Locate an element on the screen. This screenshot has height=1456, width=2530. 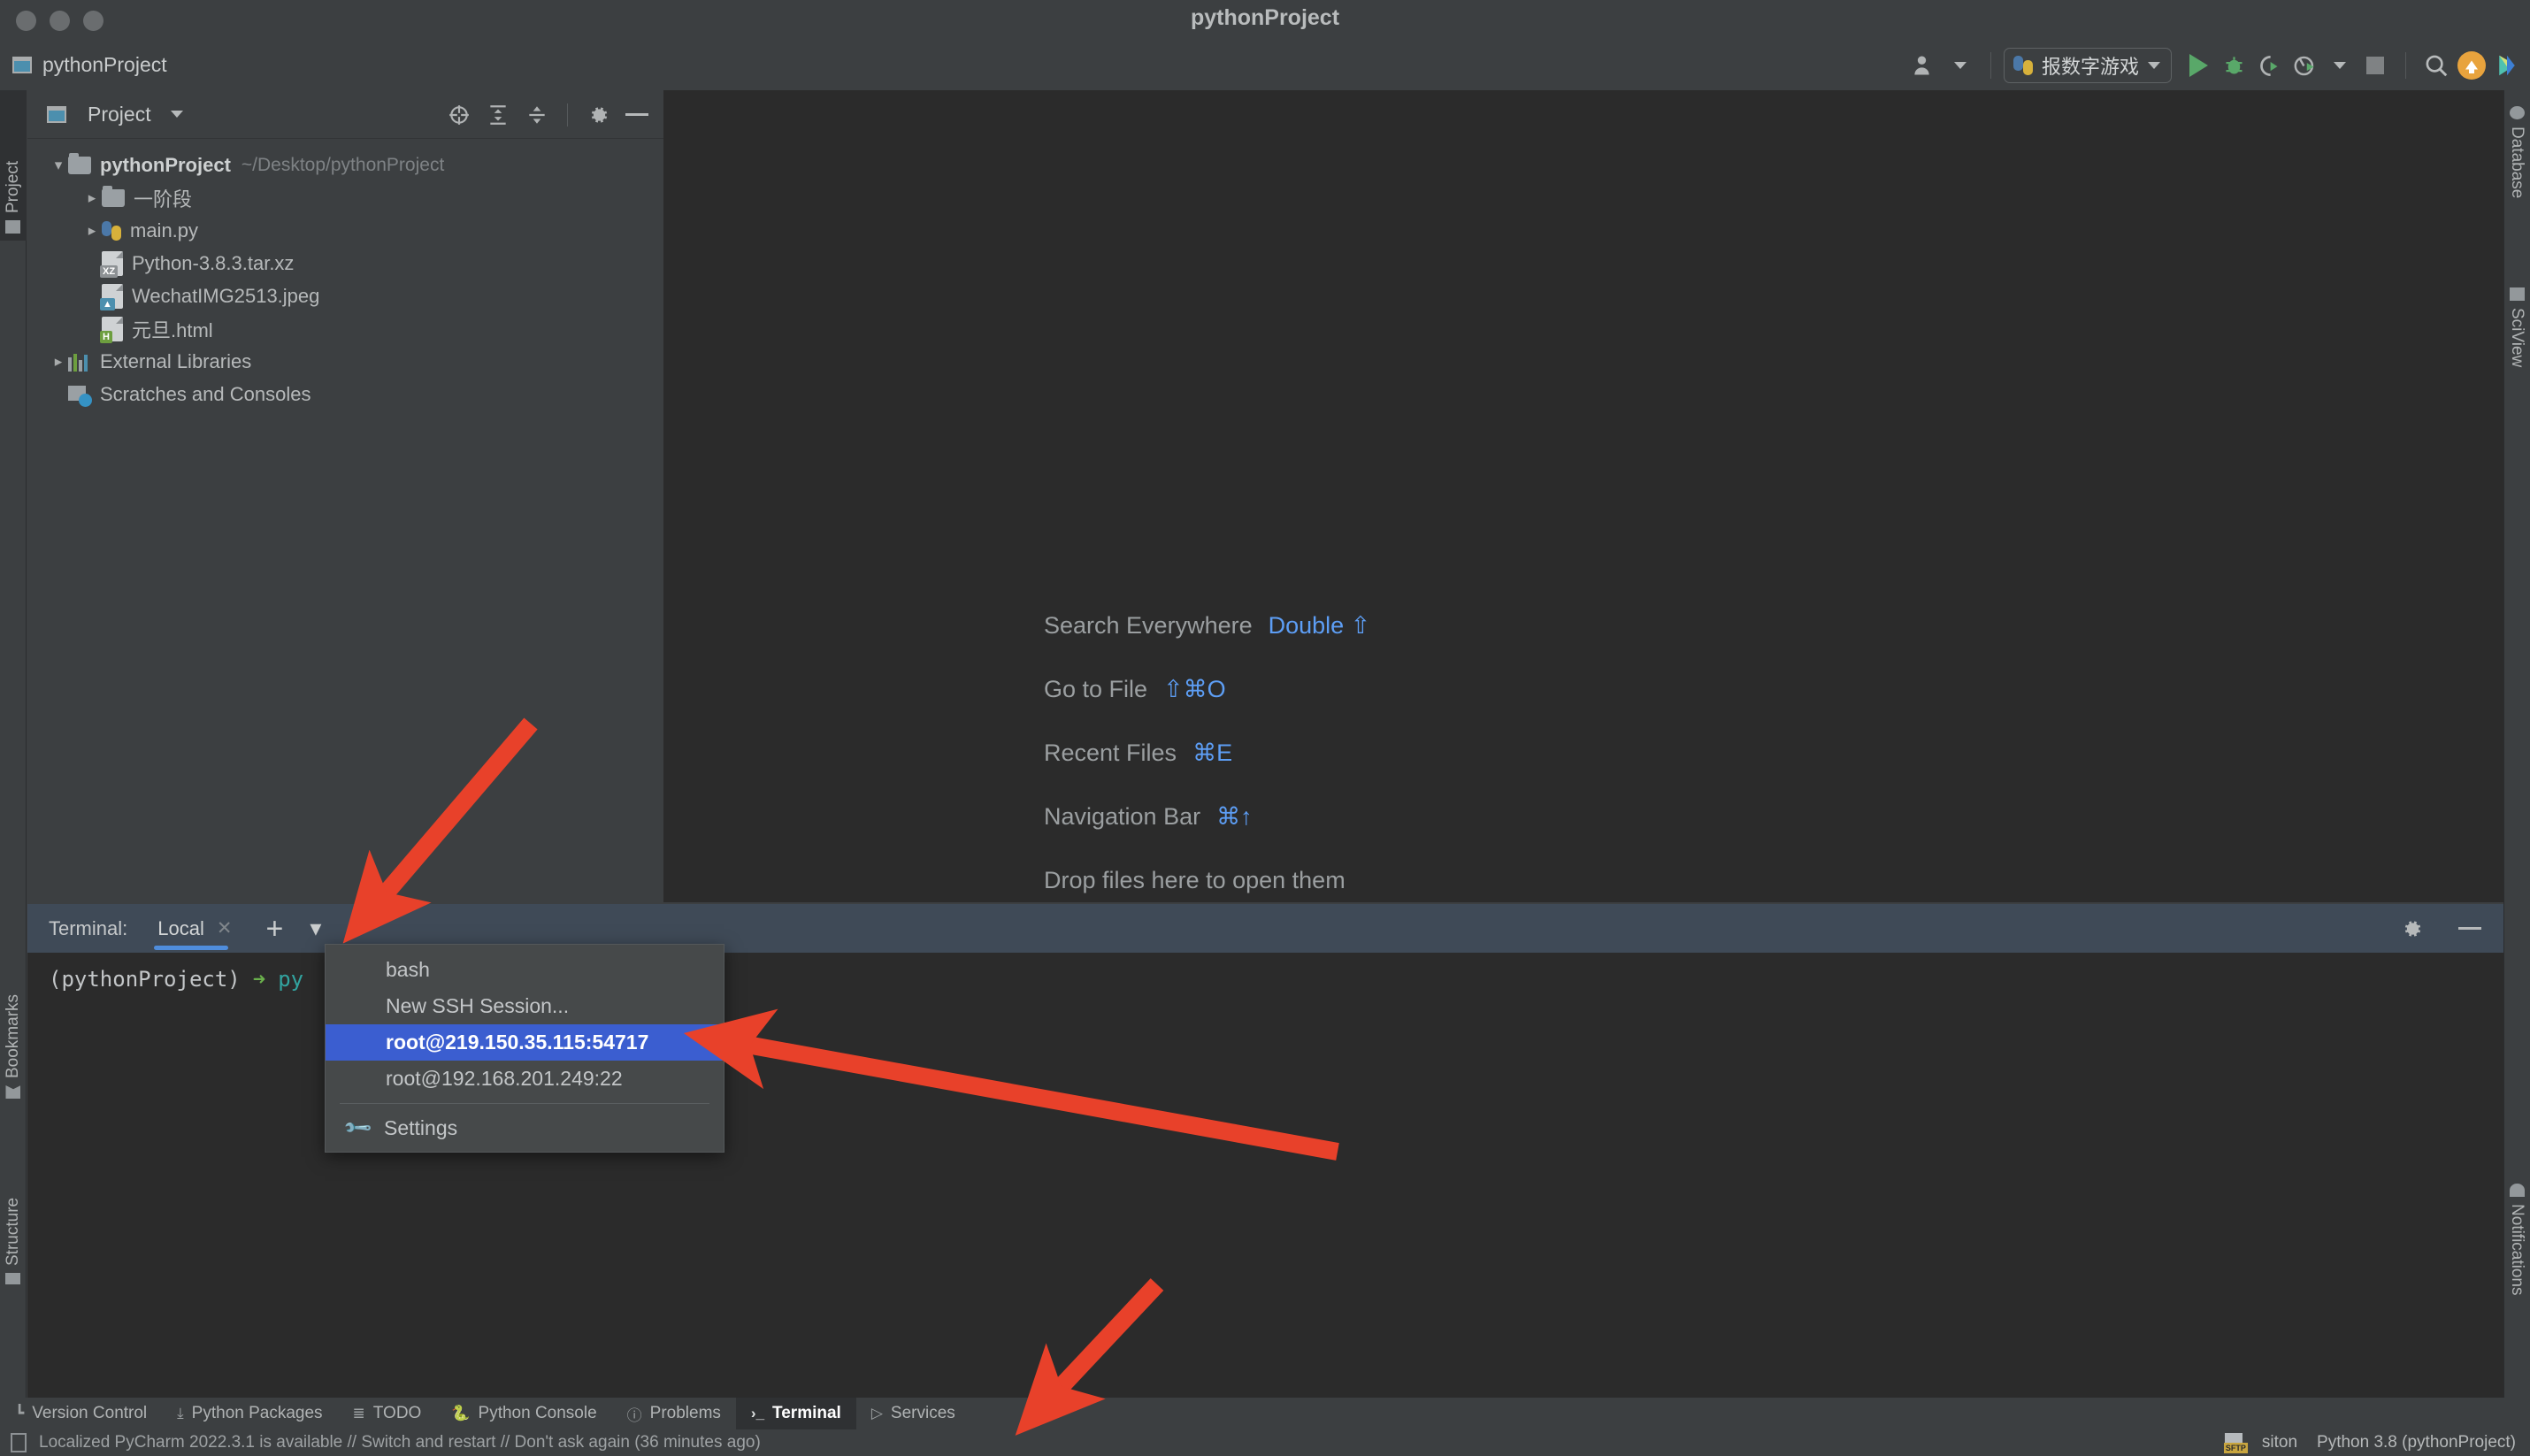
sidebar-item-sciview: SciView is located at coordinates (2516, 355).